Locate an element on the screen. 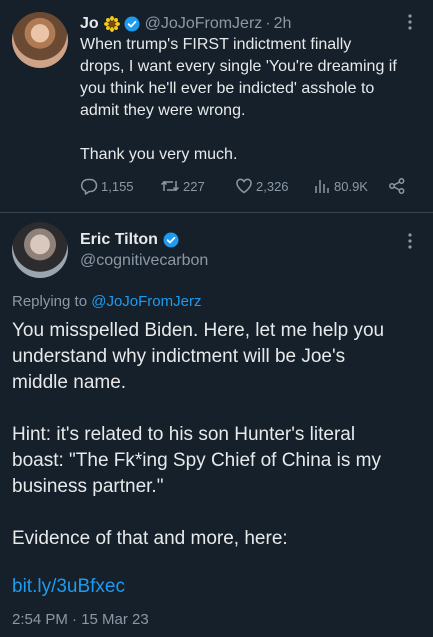 Image resolution: width=433 pixels, height=637 pixels. reply-button: 1,155 is located at coordinates (107, 186).